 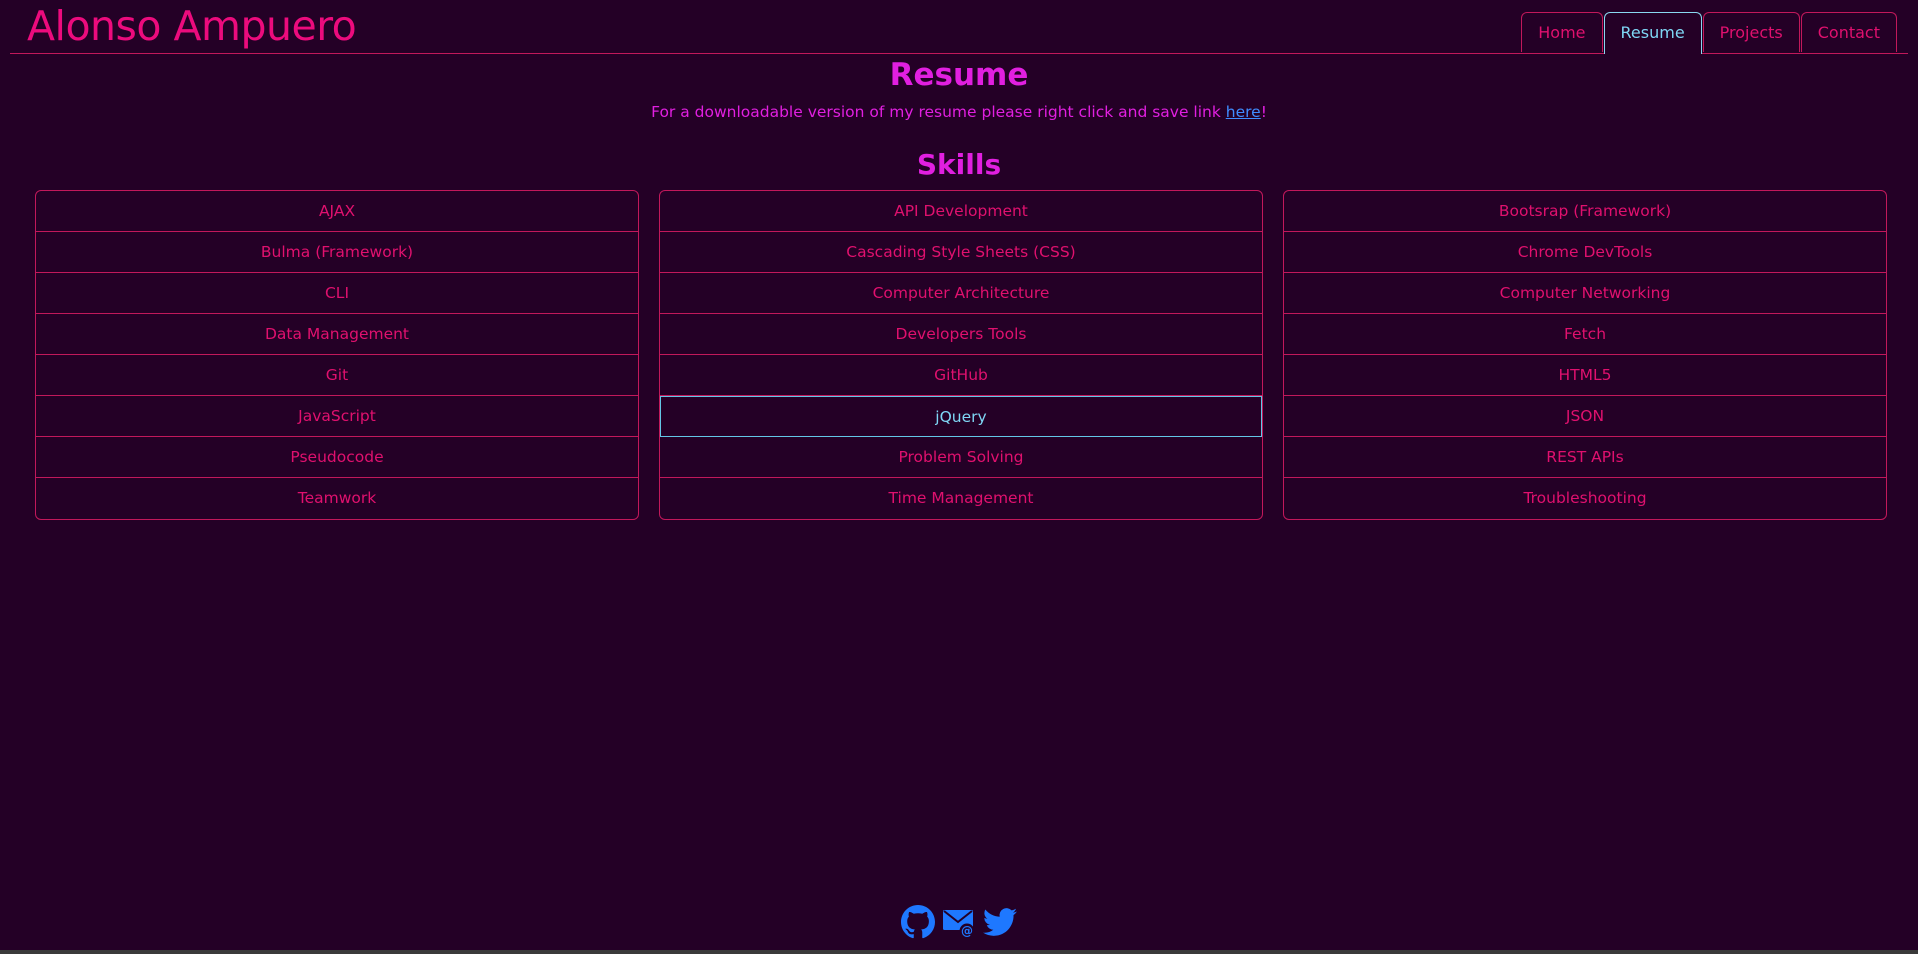 I want to click on nav-tab-resume: Resume, so click(x=1652, y=33).